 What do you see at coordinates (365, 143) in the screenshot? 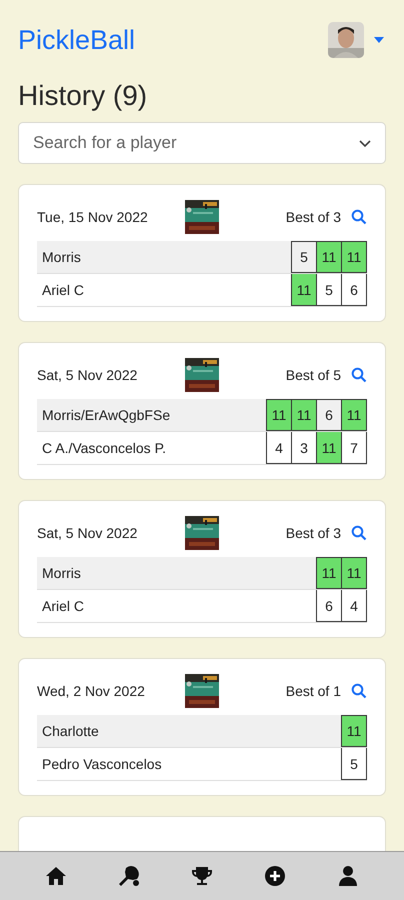
I see `chevron-icon` at bounding box center [365, 143].